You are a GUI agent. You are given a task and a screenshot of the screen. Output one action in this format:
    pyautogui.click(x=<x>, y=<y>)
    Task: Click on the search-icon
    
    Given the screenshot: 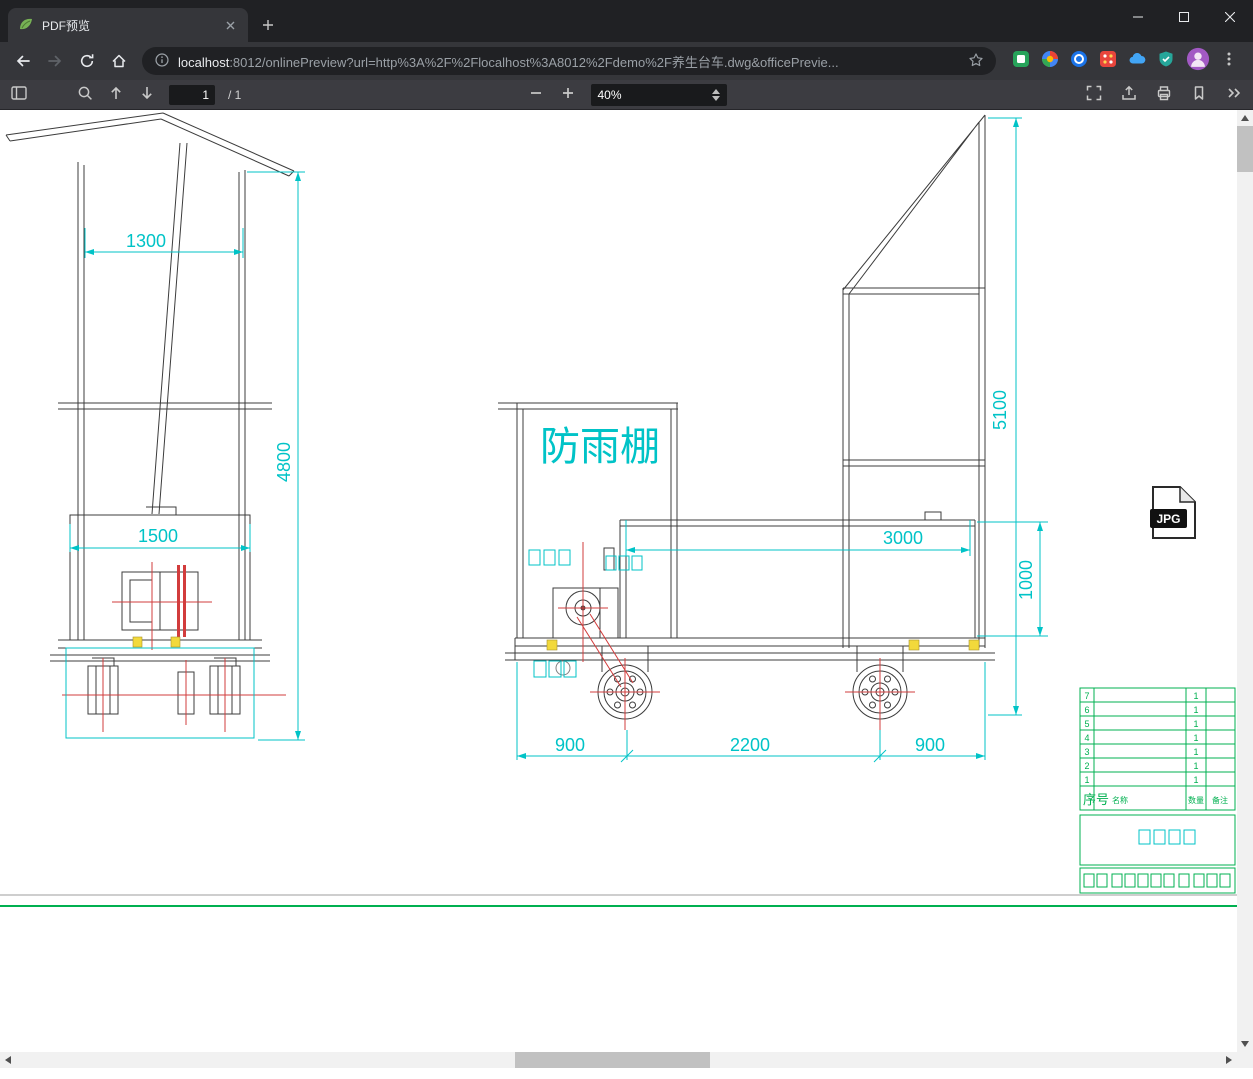 What is the action you would take?
    pyautogui.click(x=85, y=94)
    